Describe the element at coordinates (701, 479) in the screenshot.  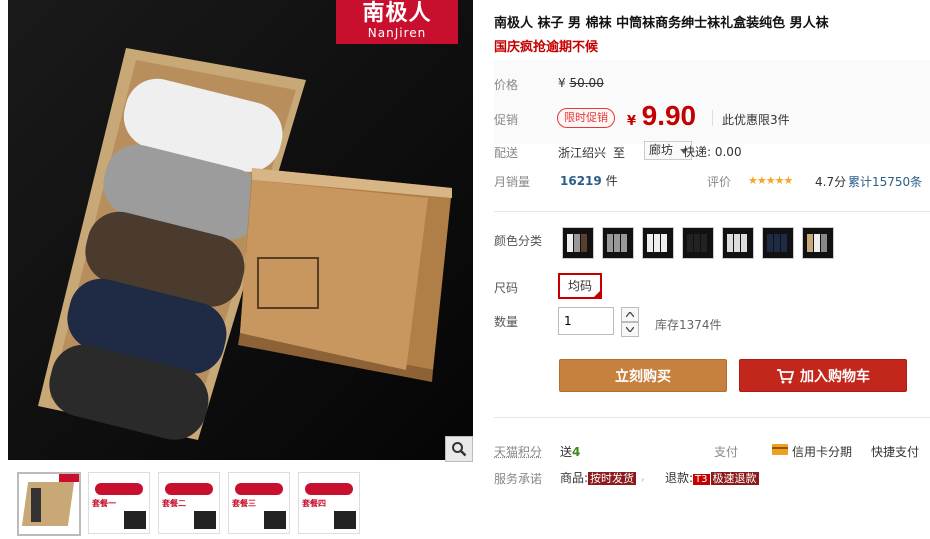
I see `t3-badge-icon: T3` at that location.